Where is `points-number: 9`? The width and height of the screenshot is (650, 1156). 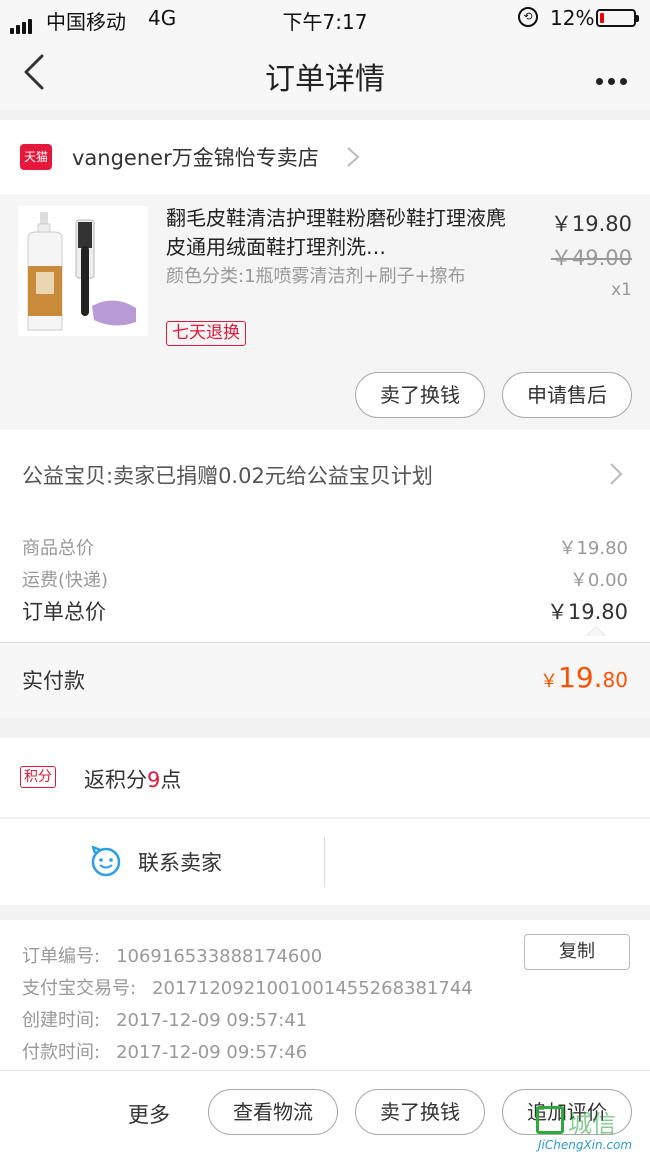 points-number: 9 is located at coordinates (154, 780).